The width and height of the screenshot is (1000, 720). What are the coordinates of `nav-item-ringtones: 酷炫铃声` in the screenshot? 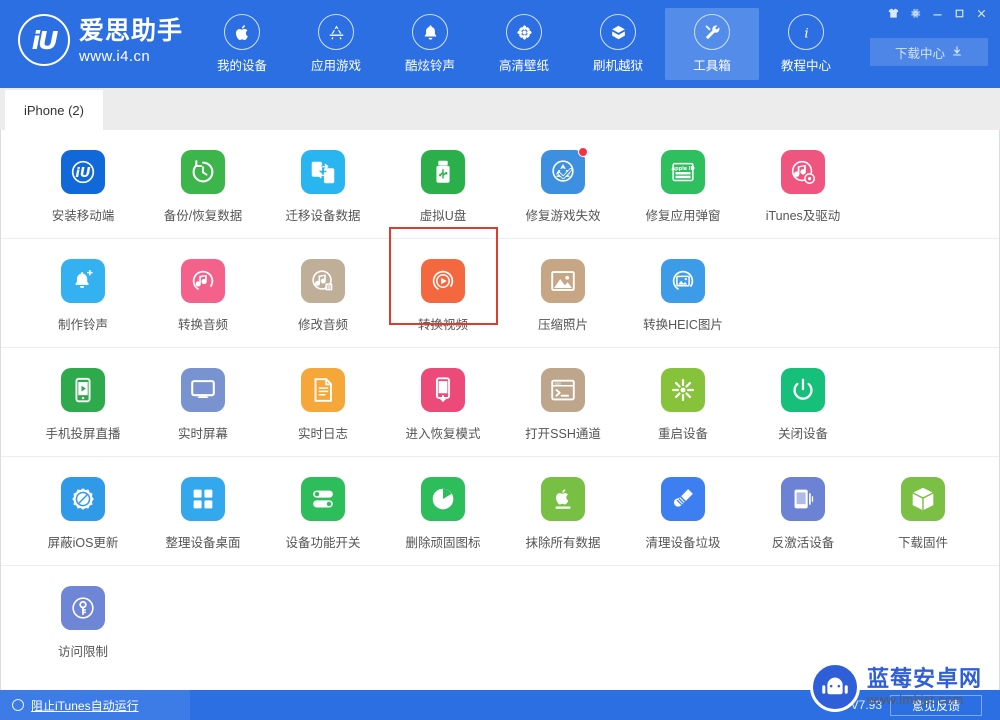 It's located at (430, 44).